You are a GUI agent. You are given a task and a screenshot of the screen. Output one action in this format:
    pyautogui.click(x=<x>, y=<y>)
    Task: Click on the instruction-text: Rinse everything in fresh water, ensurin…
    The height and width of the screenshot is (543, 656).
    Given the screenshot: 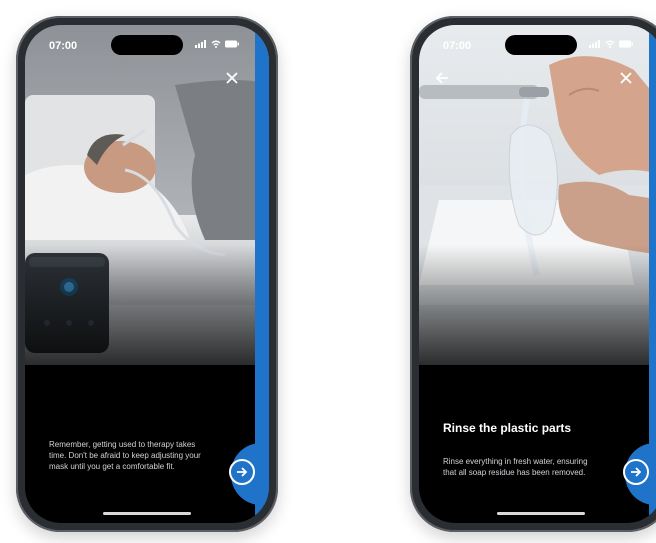 What is the action you would take?
    pyautogui.click(x=515, y=467)
    